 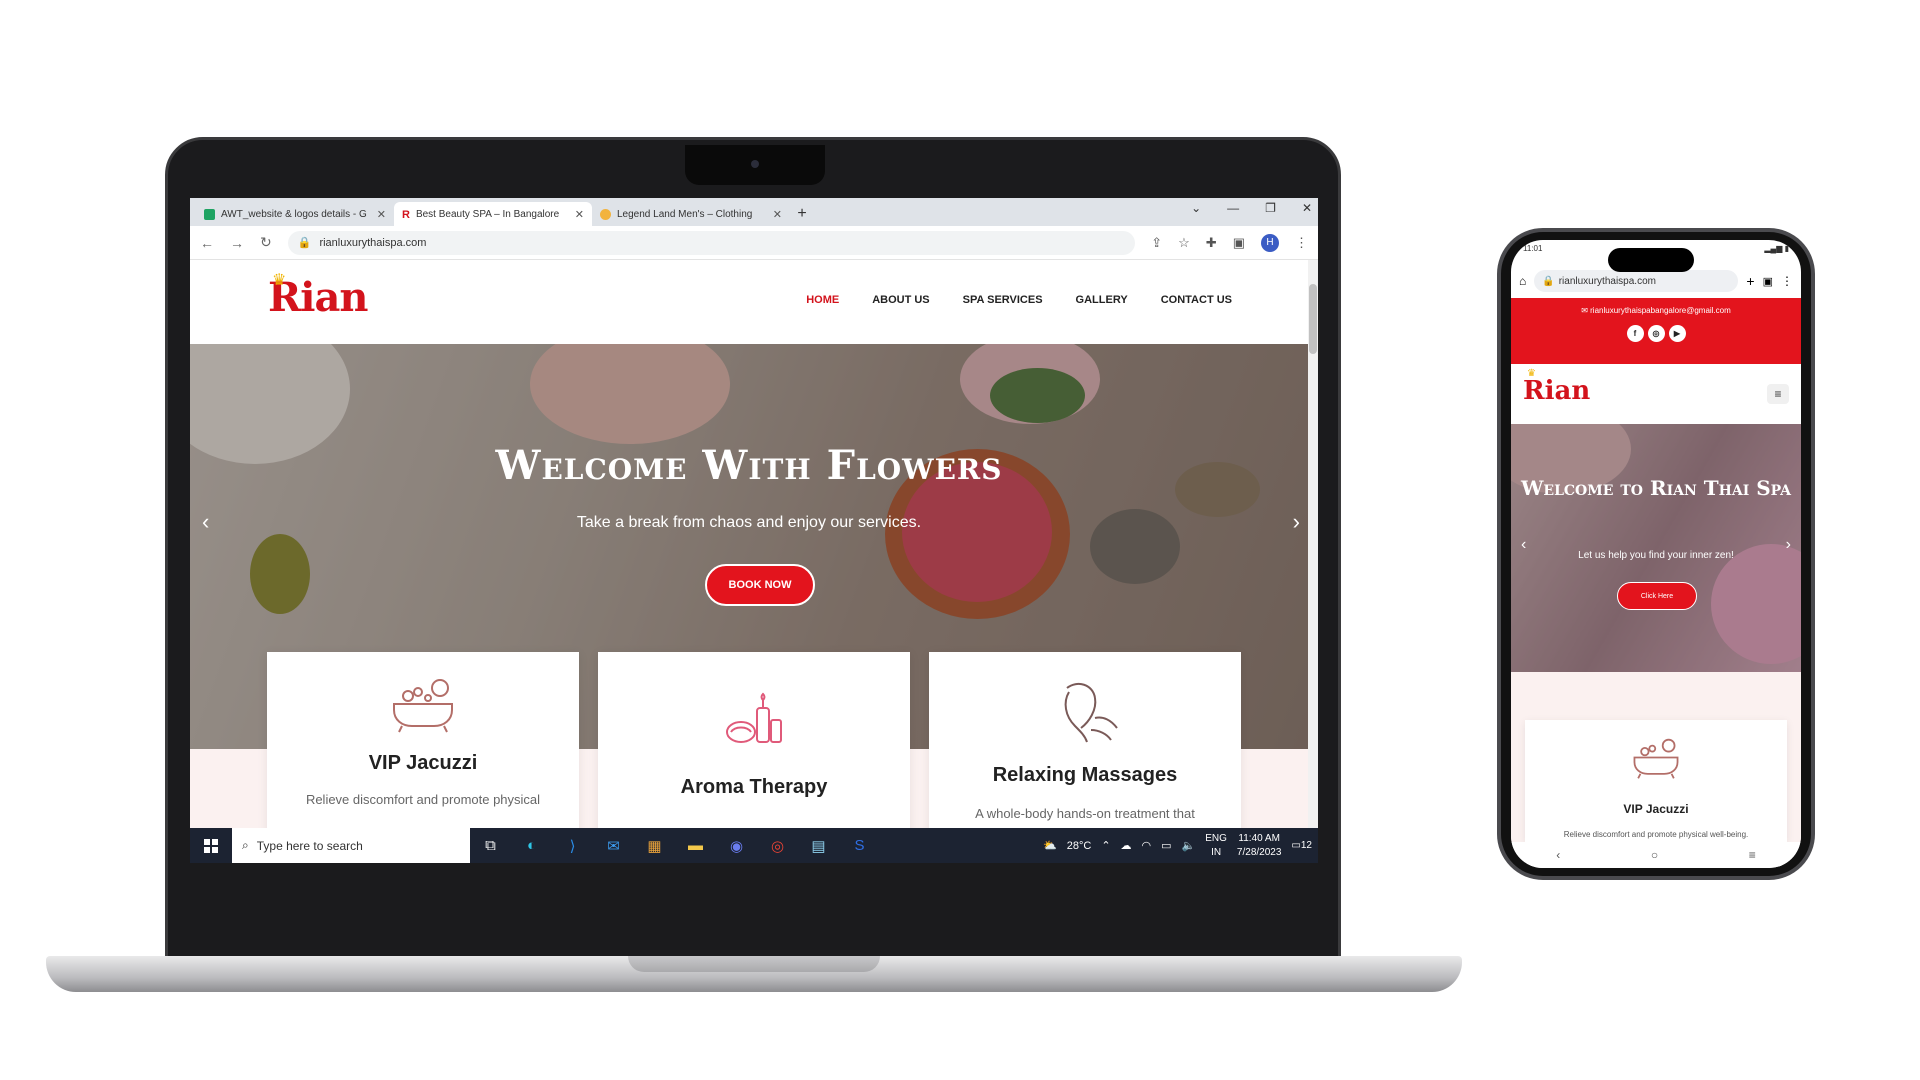 I want to click on vscode-icon: ⟩, so click(x=572, y=846).